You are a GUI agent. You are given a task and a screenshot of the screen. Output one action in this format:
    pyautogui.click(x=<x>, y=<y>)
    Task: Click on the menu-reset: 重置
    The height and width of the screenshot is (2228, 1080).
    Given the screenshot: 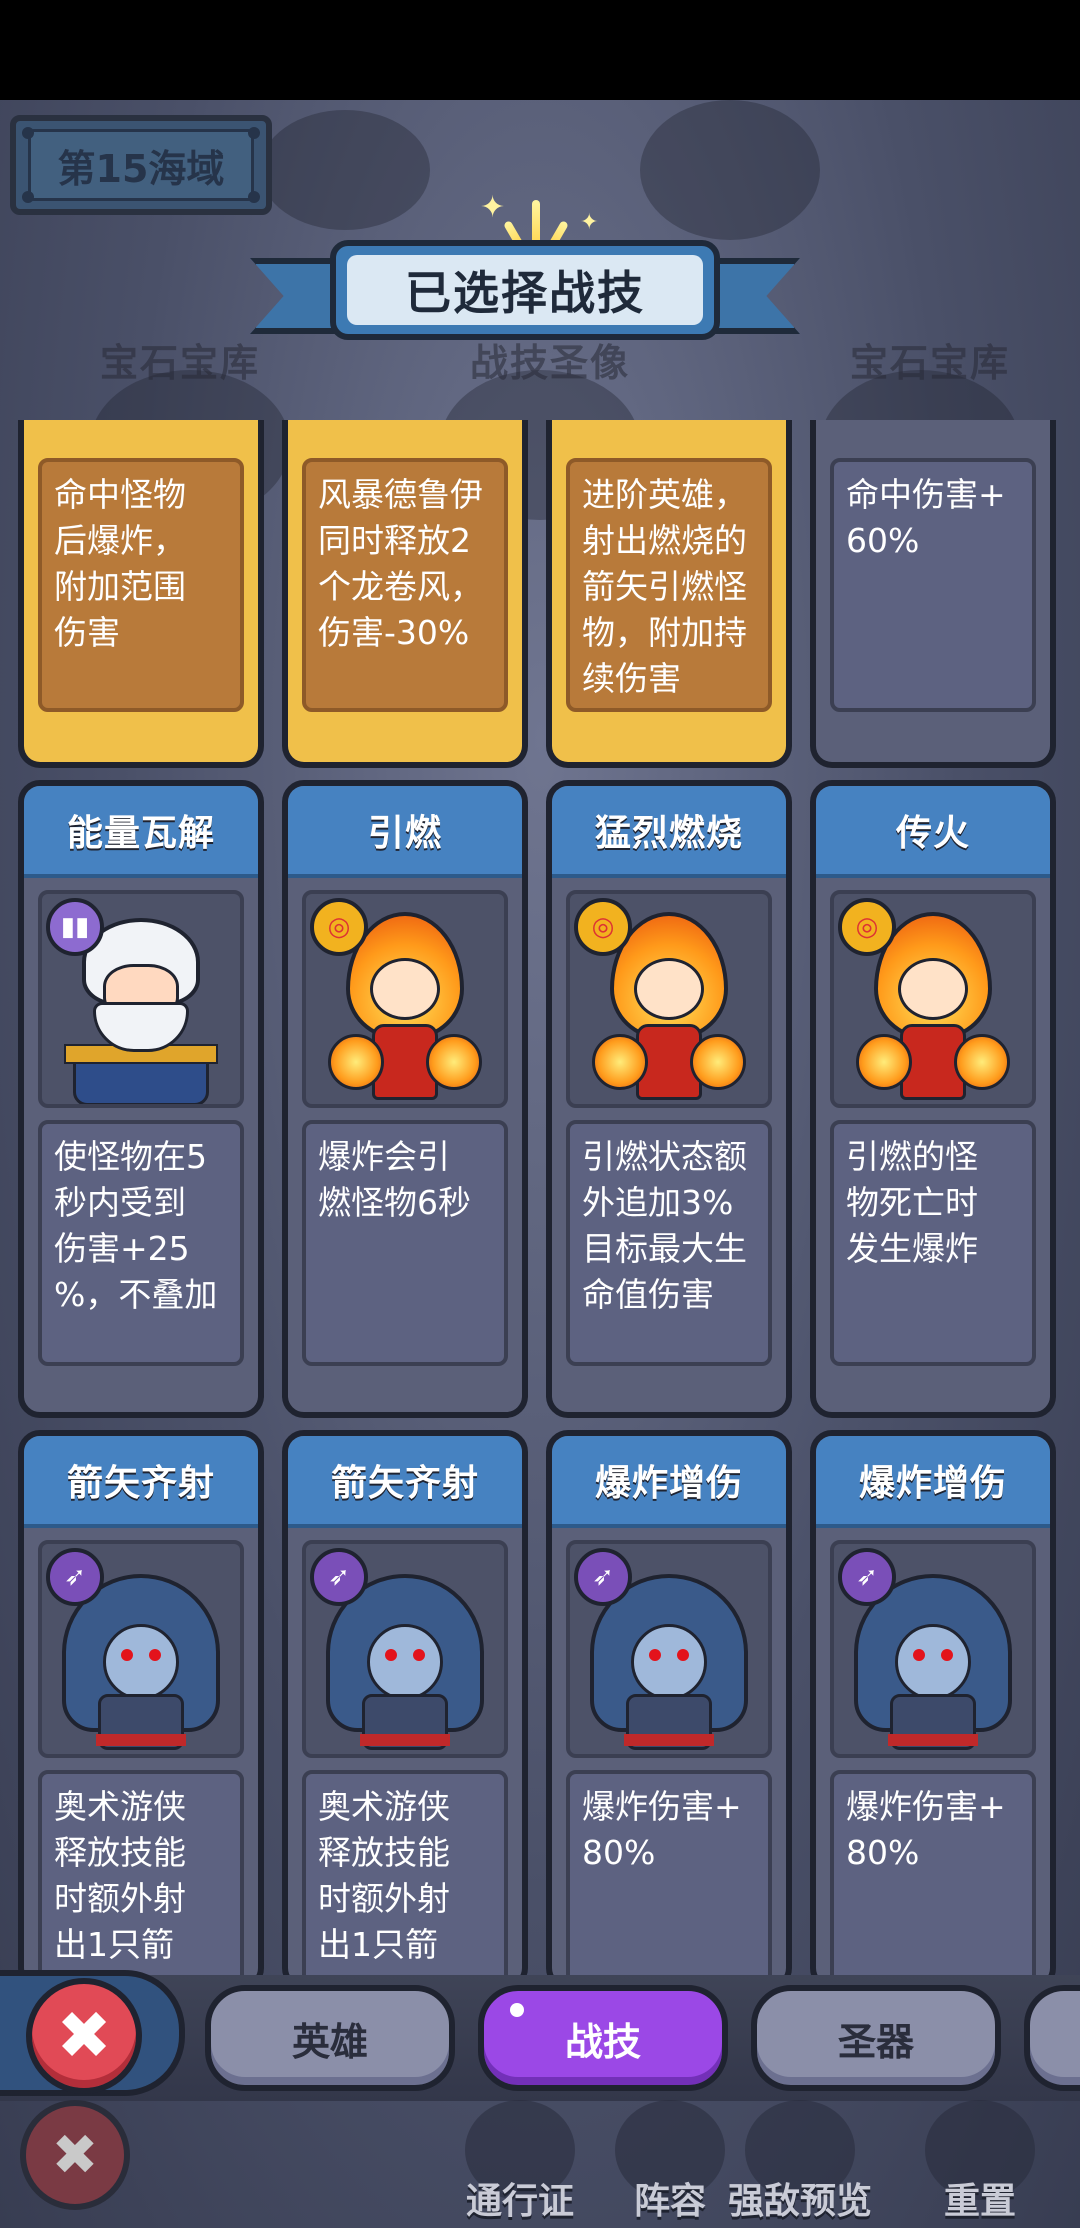 What is the action you would take?
    pyautogui.click(x=980, y=2164)
    